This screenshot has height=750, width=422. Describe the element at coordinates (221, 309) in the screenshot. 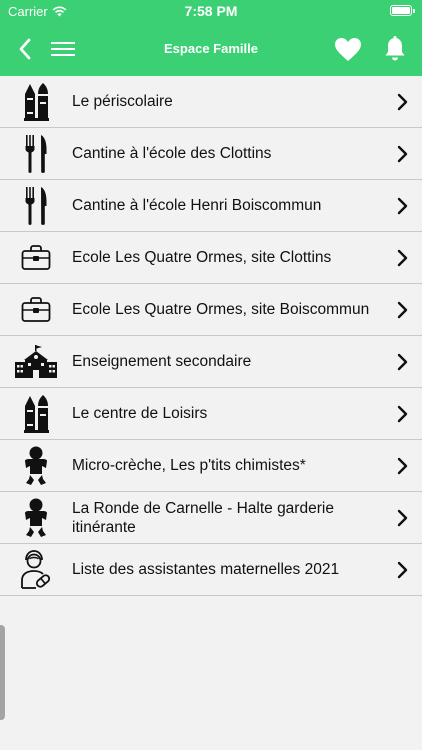

I see `list-item-label: Ecole Les Quatre Ormes, site Boiscommun` at that location.